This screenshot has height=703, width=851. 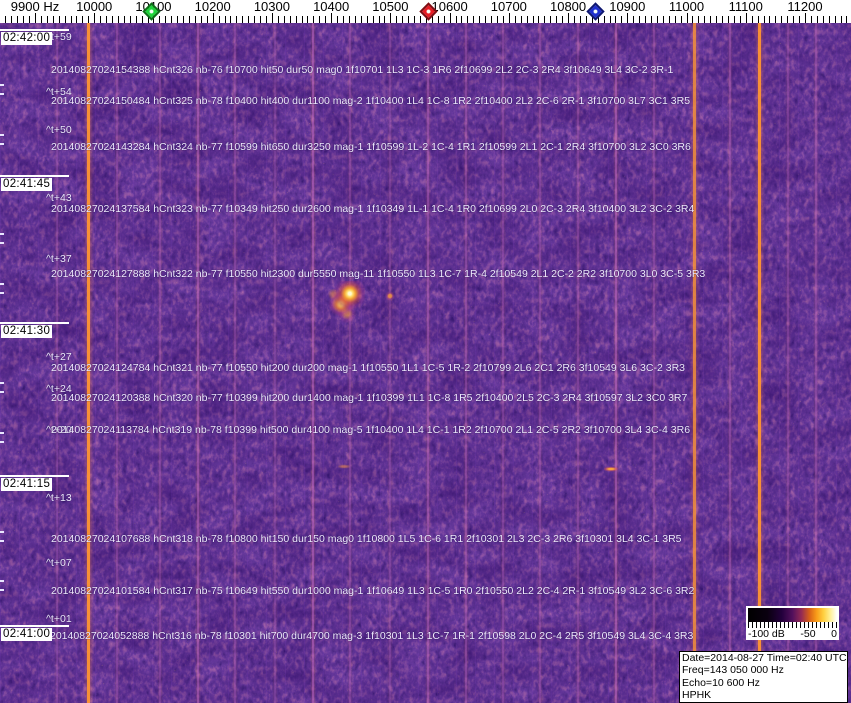 I want to click on frequency-tick-label: 10000, so click(x=94, y=7).